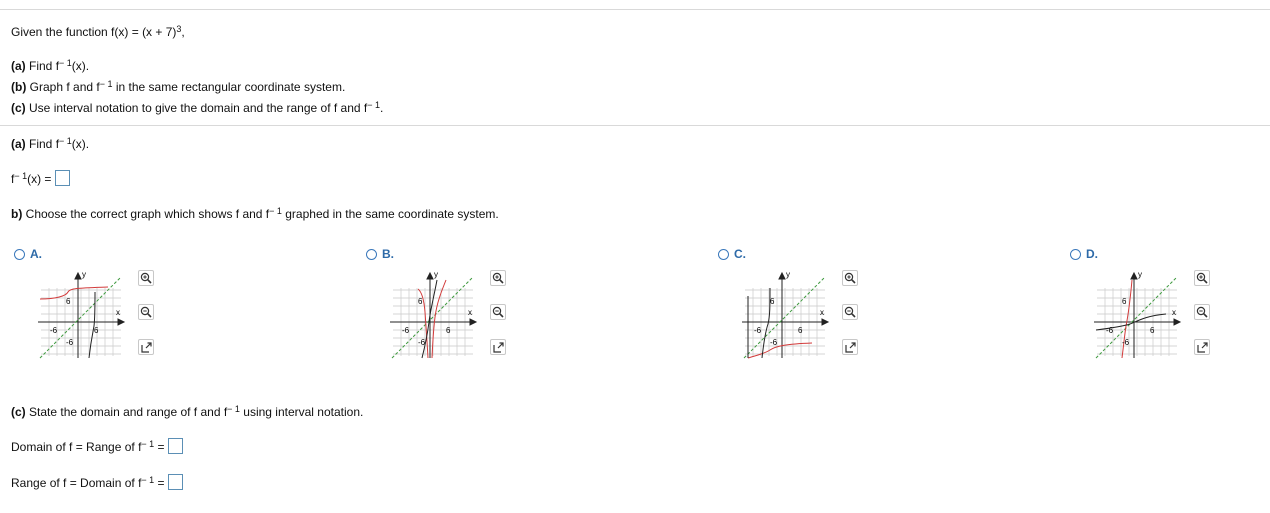 This screenshot has height=513, width=1270. I want to click on top-divider, so click(635, 9).